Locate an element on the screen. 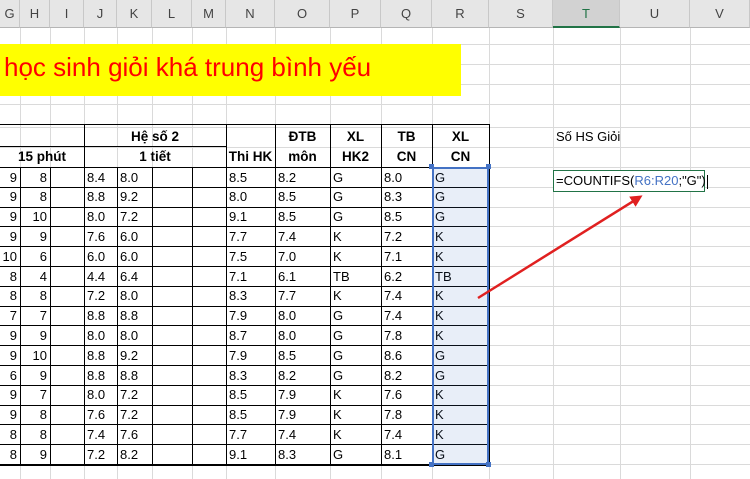  cell-q-row-8: 7.4 is located at coordinates (406, 316).